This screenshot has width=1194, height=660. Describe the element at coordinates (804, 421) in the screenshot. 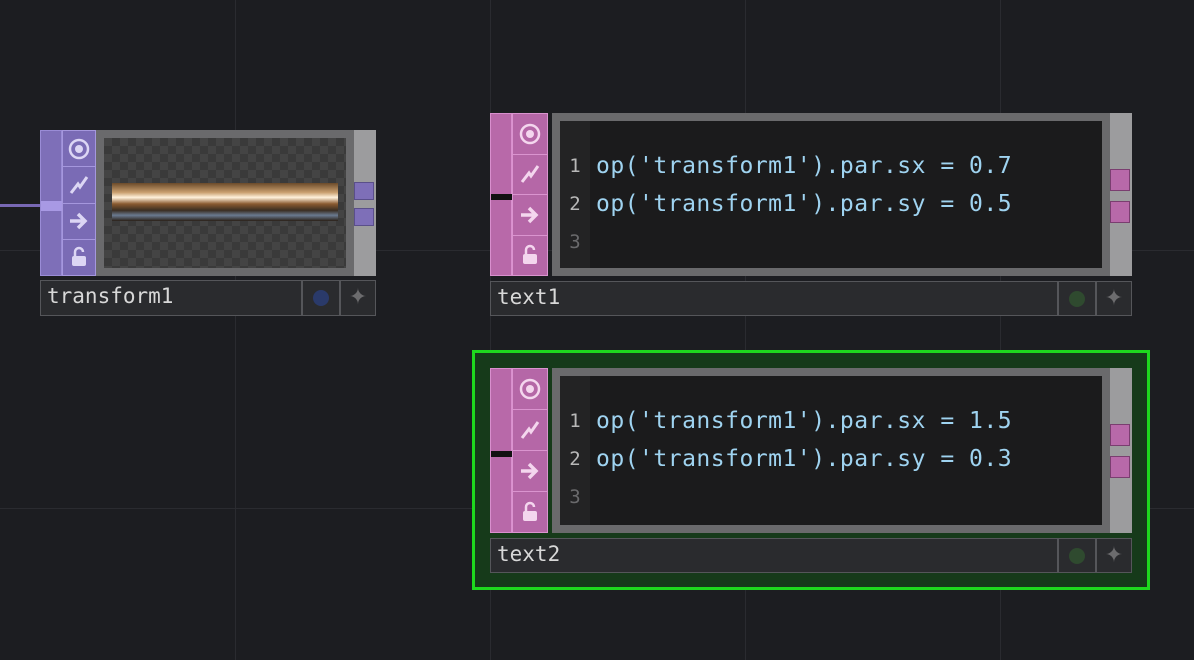

I see `code-line: op('transform1').par.sx = 1.5` at that location.